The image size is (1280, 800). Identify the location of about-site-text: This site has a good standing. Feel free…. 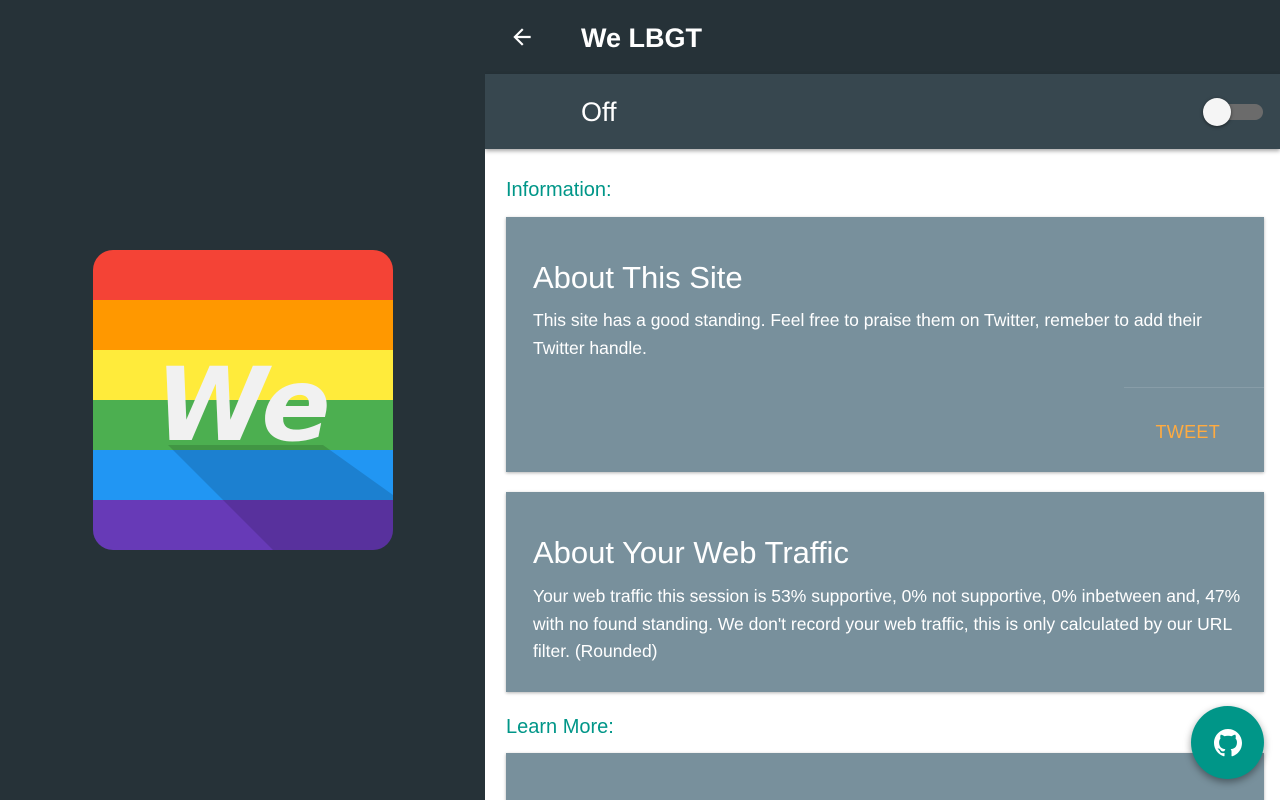
(867, 334).